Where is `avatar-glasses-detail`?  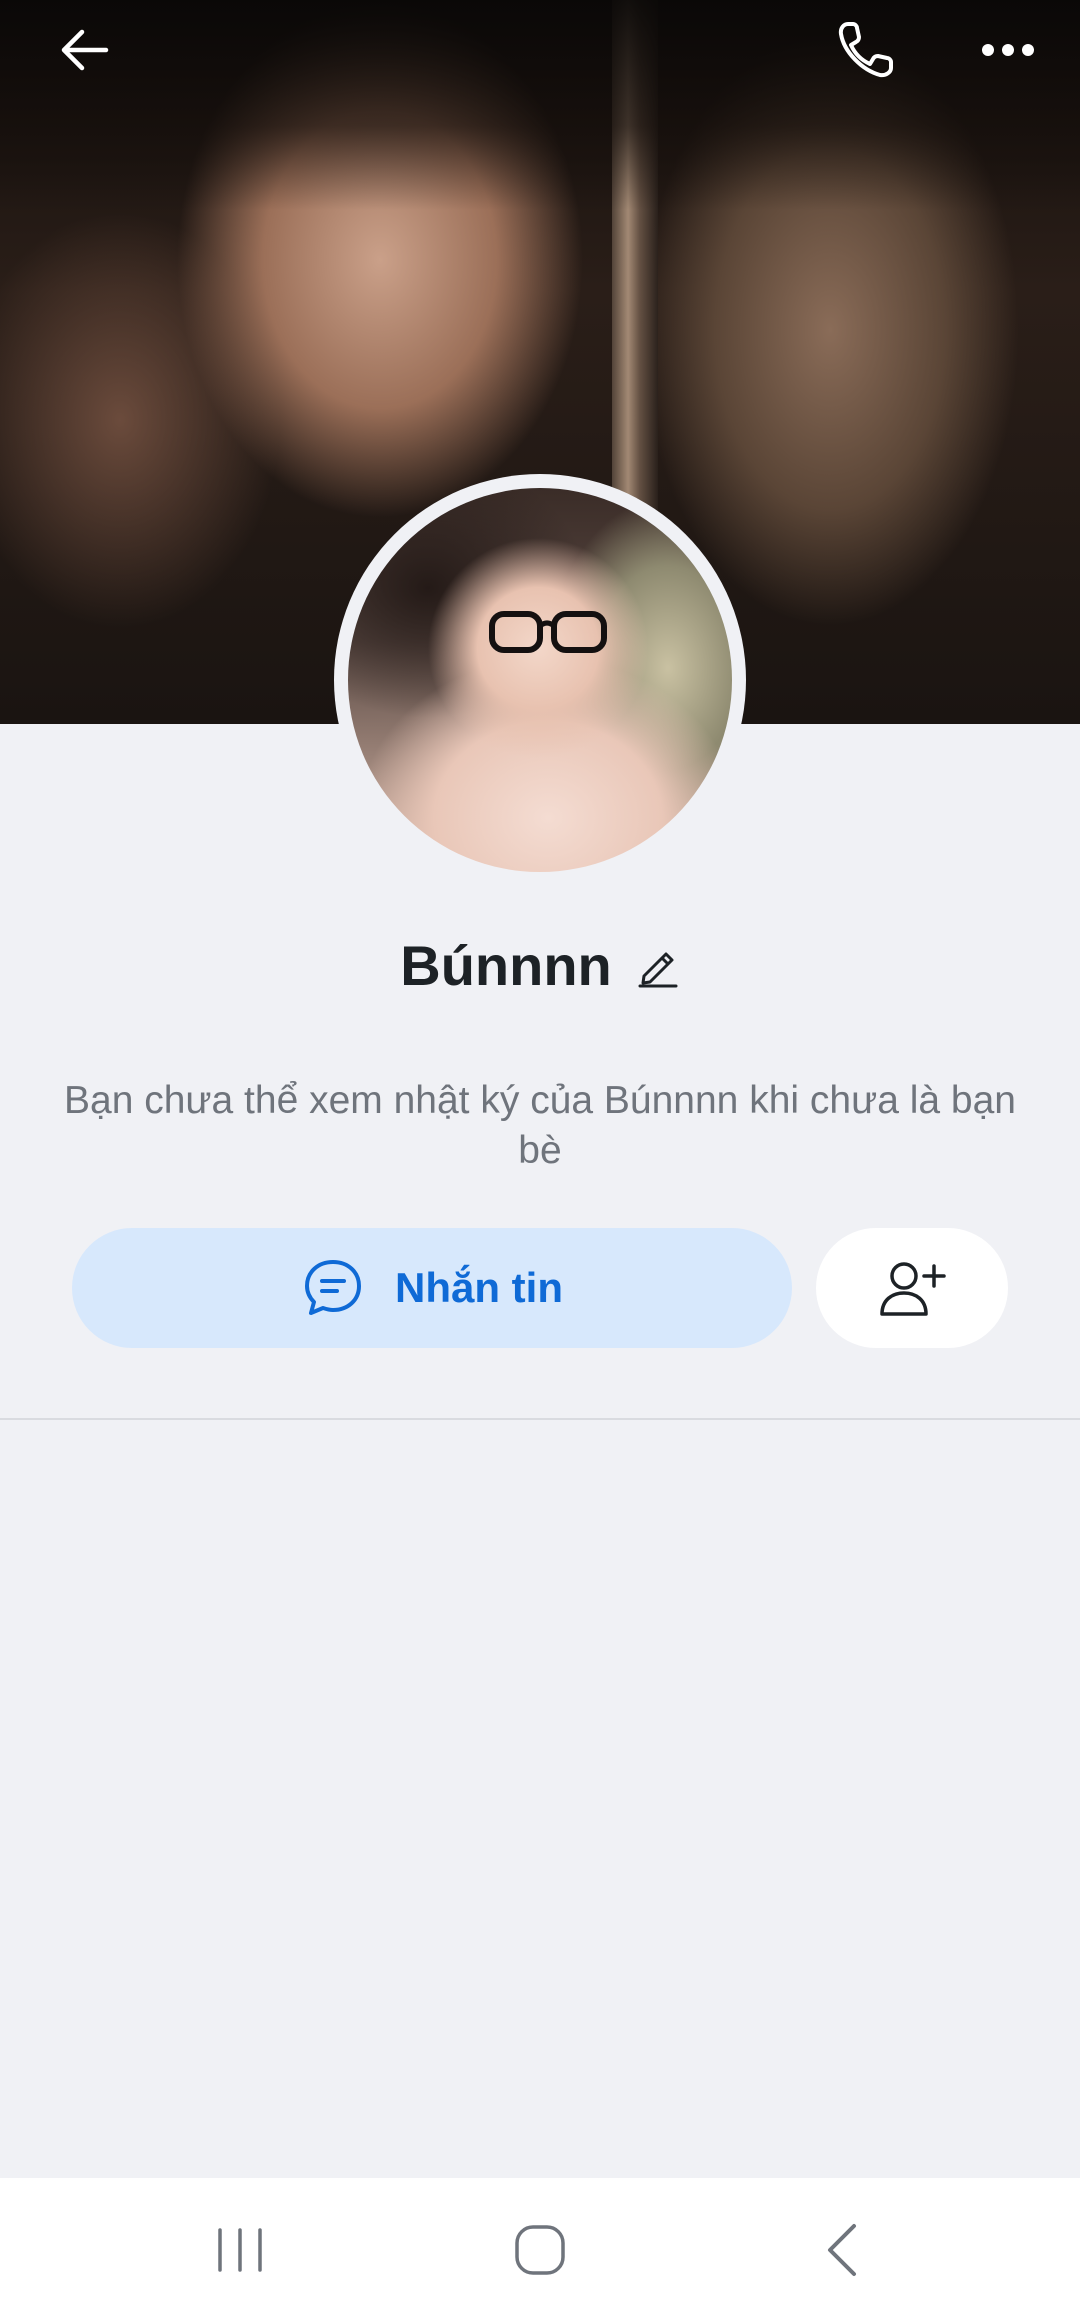
avatar-glasses-detail is located at coordinates (548, 632).